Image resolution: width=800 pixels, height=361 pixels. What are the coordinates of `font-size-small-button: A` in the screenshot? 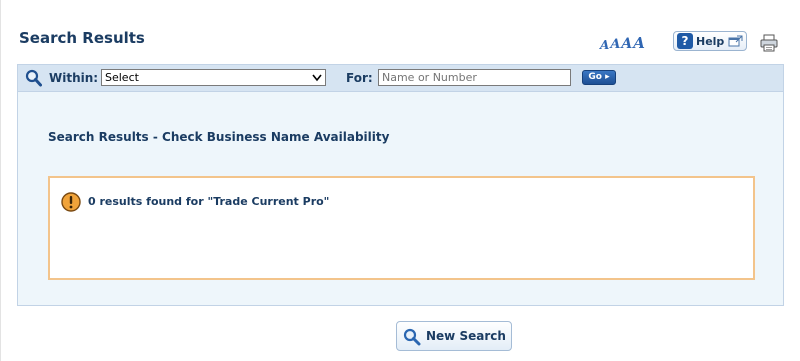 It's located at (604, 45).